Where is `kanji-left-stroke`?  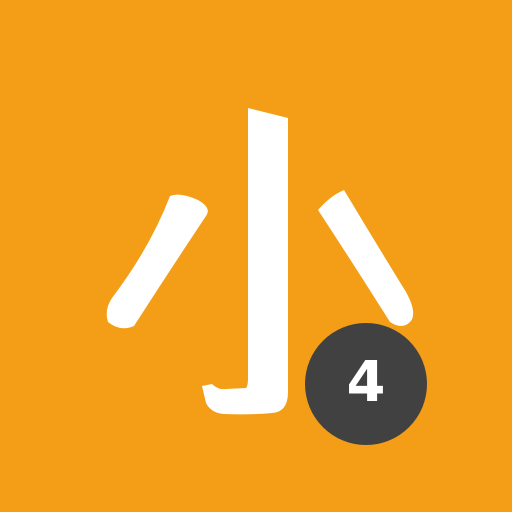 kanji-left-stroke is located at coordinates (157, 261).